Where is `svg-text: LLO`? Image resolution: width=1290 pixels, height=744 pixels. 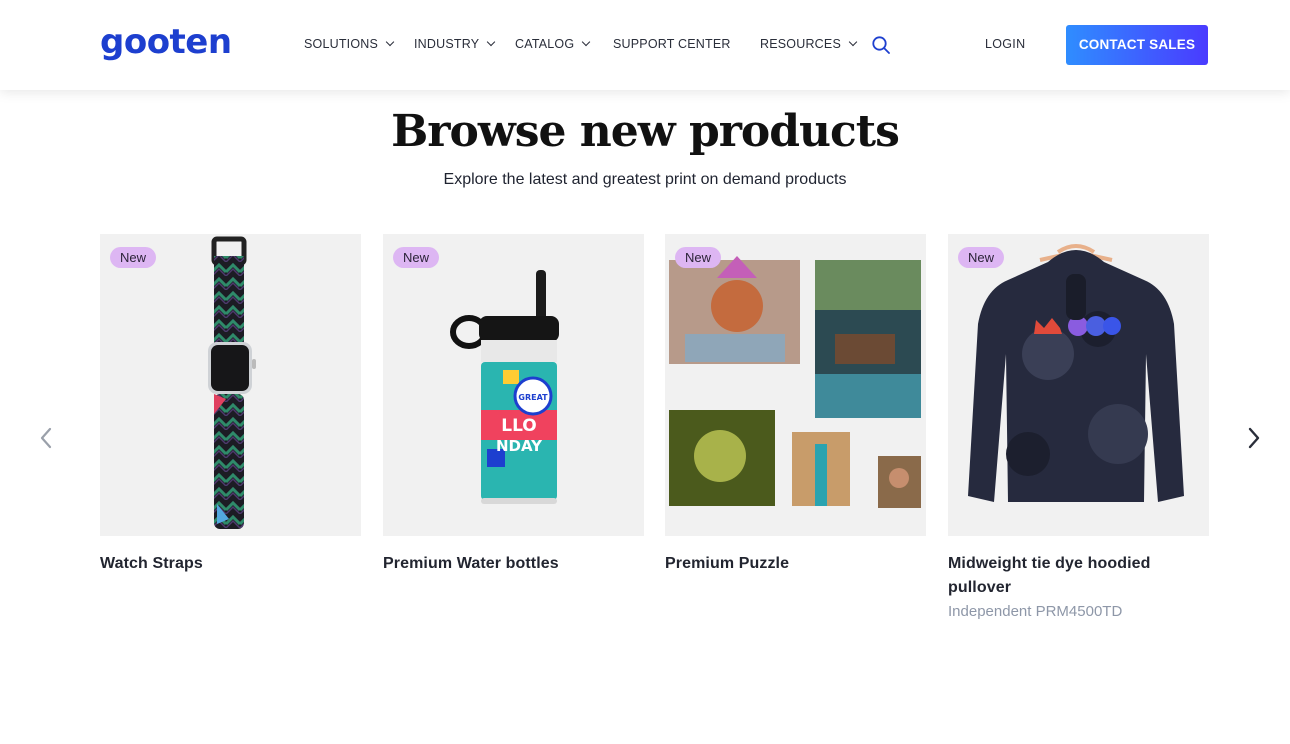
svg-text: LLO is located at coordinates (519, 426).